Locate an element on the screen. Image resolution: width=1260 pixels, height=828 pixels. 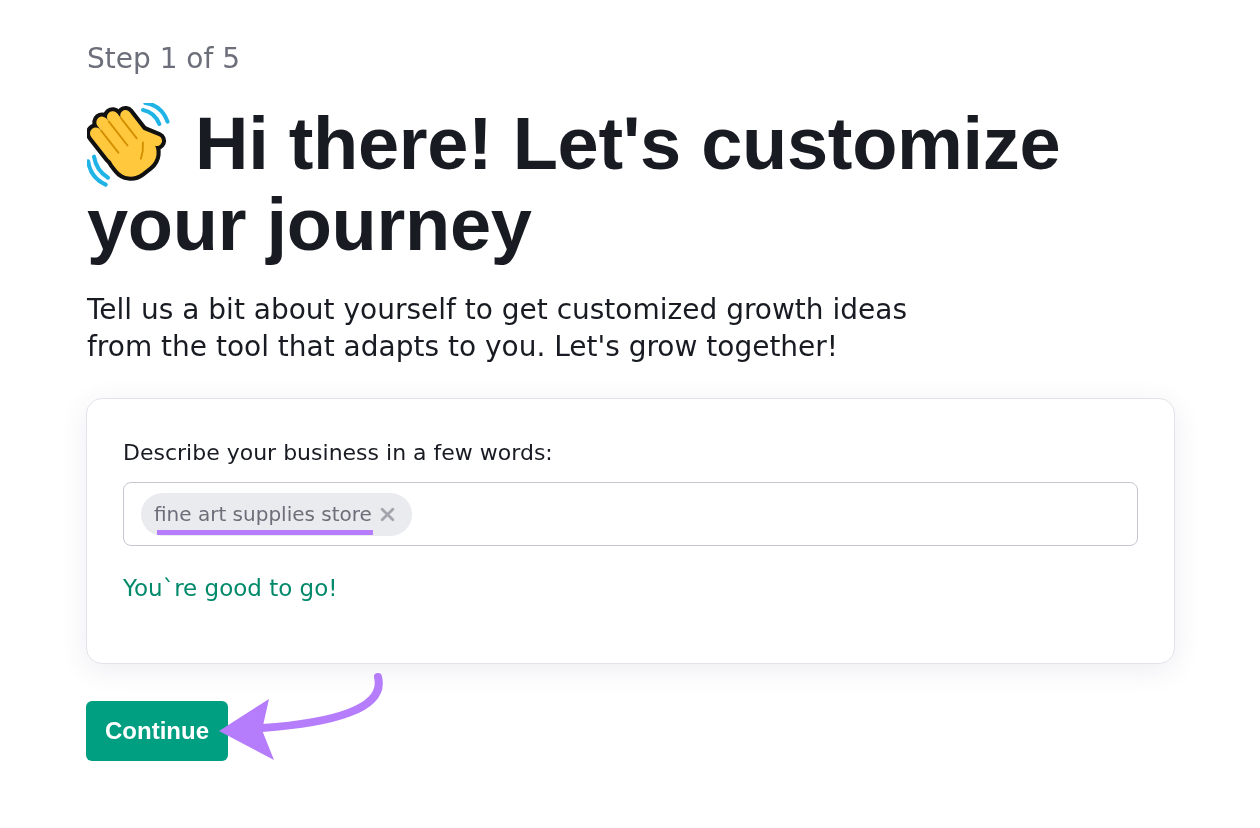
step-indicator: Step 1 of 5 is located at coordinates (164, 59).